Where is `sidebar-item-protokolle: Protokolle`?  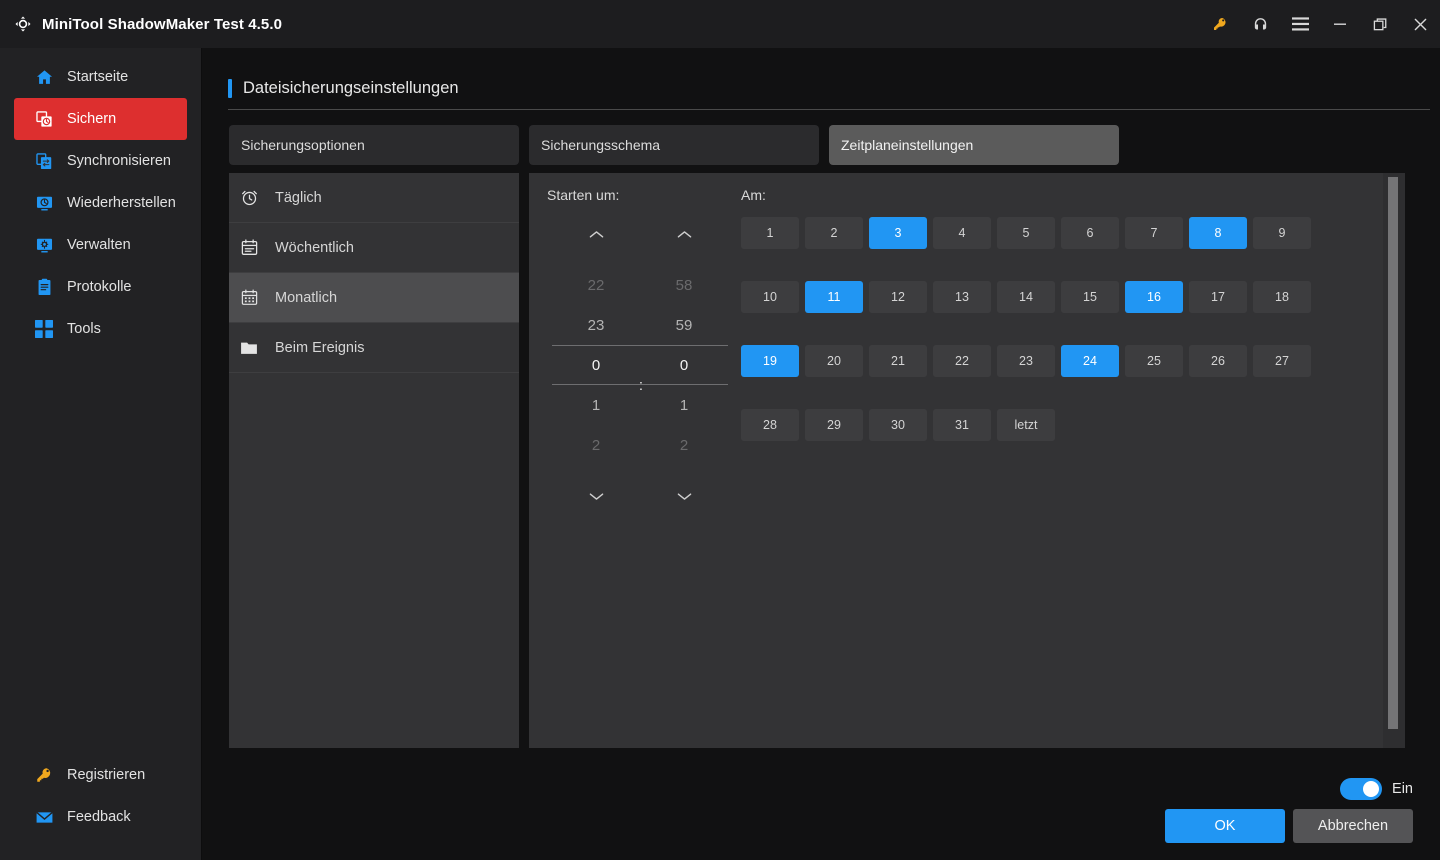
sidebar-item-protokolle: Protokolle is located at coordinates (100, 287).